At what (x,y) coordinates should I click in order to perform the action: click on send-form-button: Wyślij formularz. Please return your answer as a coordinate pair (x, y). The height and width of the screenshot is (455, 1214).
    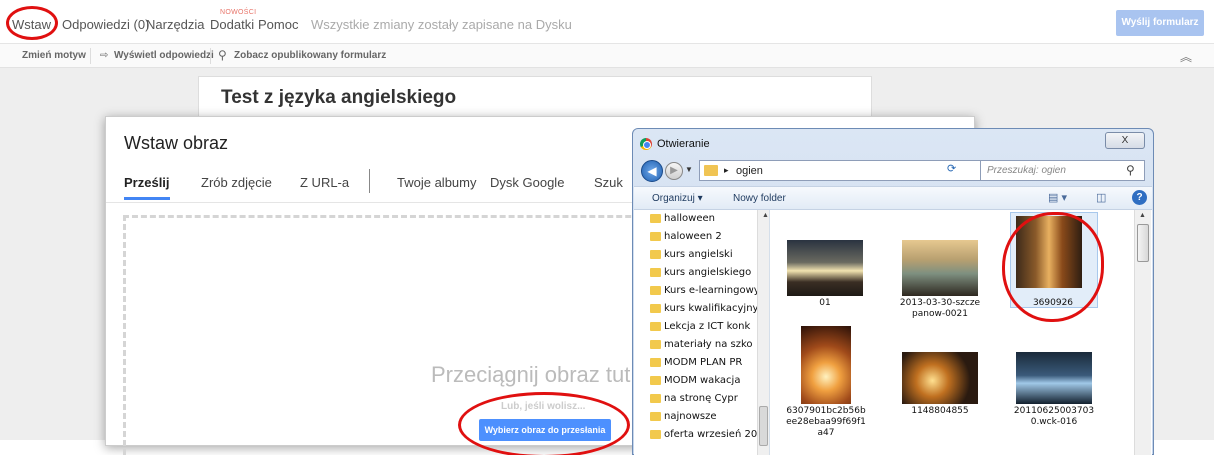
    Looking at the image, I should click on (1160, 23).